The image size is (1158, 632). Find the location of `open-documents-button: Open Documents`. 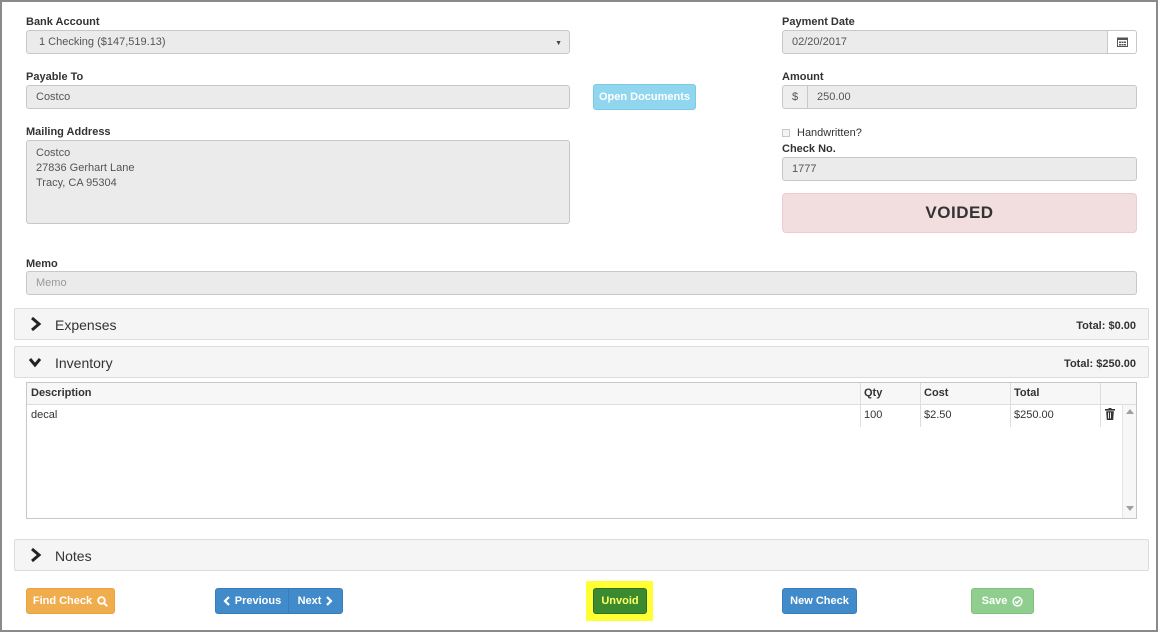

open-documents-button: Open Documents is located at coordinates (644, 97).